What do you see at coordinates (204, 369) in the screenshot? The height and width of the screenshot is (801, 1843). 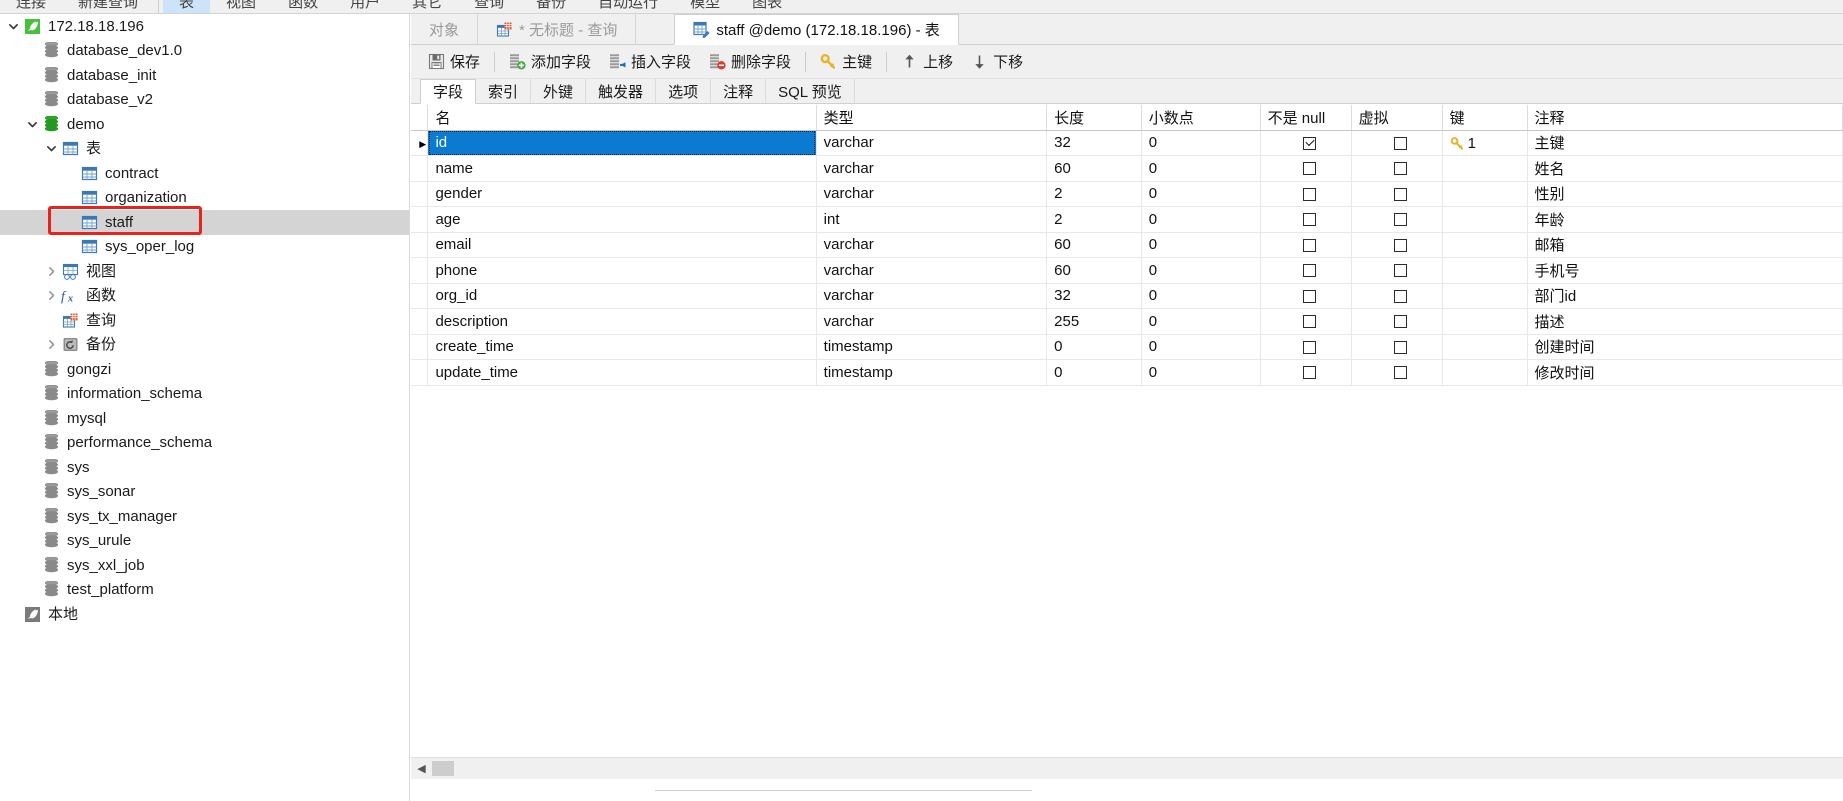 I see `tree-item-gongzi: gongzi` at bounding box center [204, 369].